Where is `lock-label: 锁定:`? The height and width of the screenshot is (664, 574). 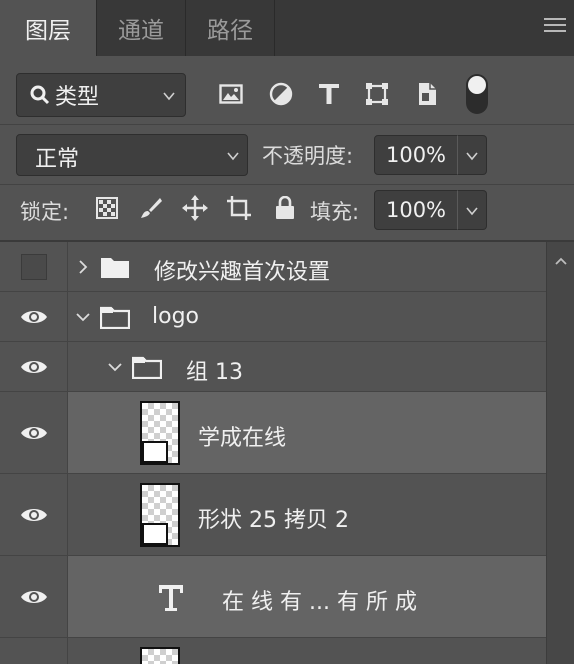 lock-label: 锁定: is located at coordinates (45, 212).